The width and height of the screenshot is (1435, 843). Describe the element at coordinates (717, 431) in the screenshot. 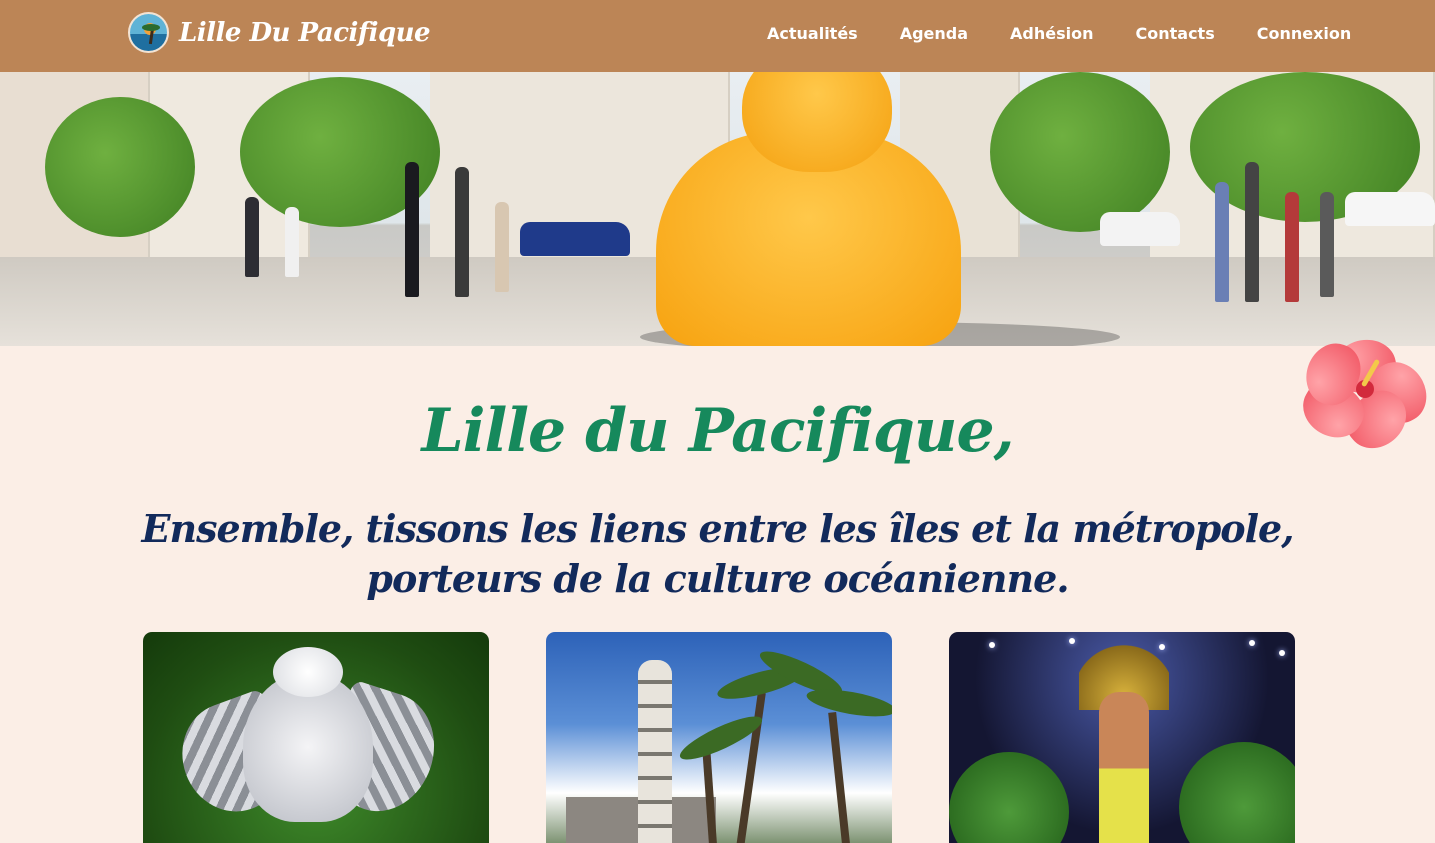

I see `page-title: Lille du Pacifique,` at that location.